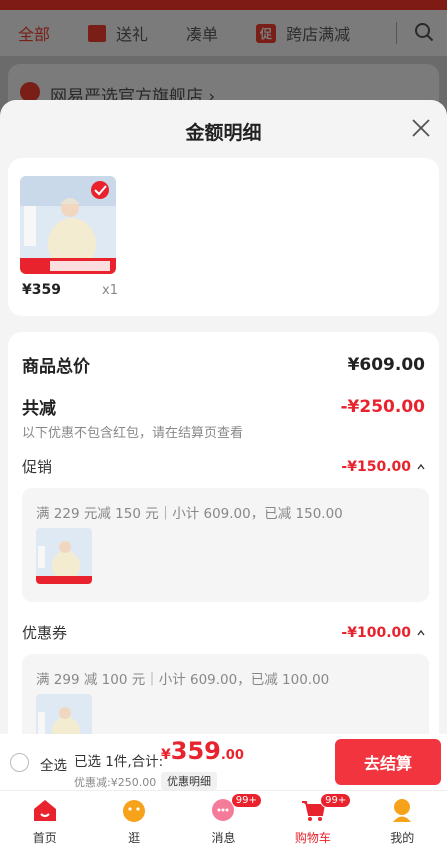  What do you see at coordinates (45, 633) in the screenshot?
I see `coupon-label: 优惠券` at bounding box center [45, 633].